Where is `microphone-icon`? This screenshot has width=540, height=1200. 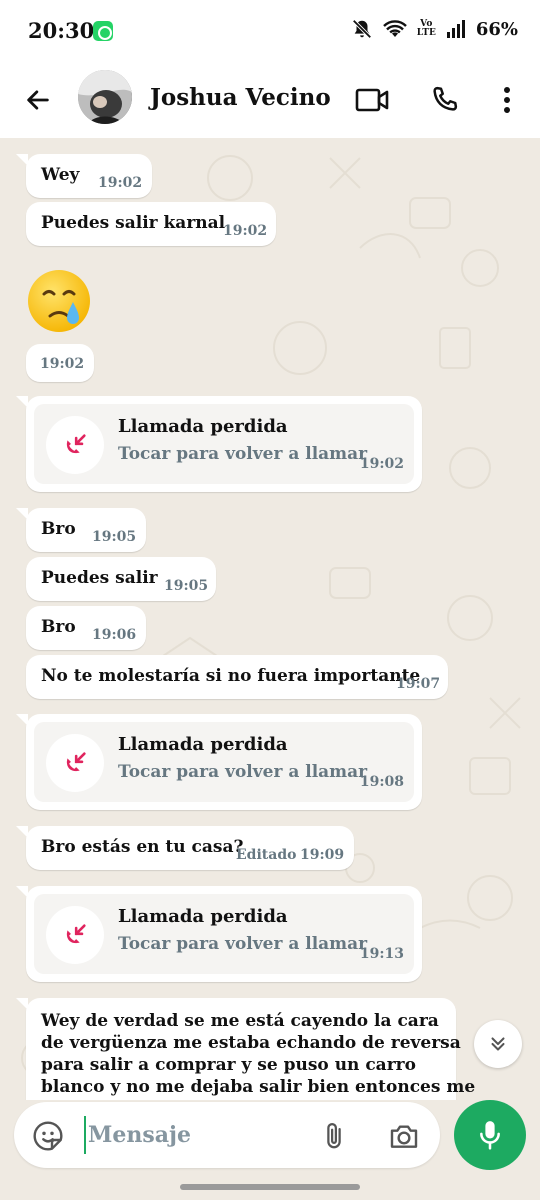
microphone-icon is located at coordinates (490, 1135).